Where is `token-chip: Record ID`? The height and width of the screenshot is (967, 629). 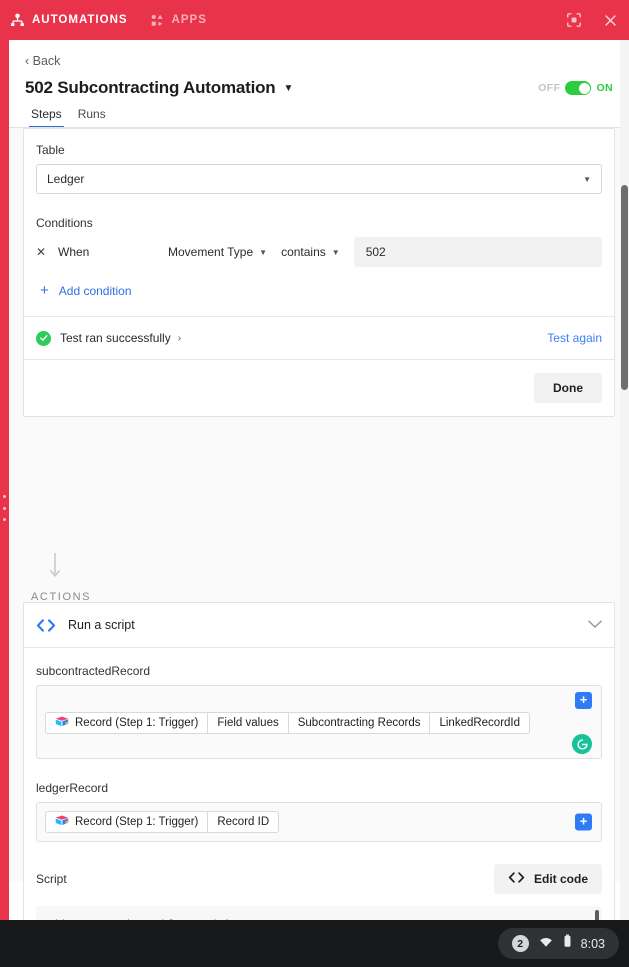
token-chip: Record ID is located at coordinates (243, 822).